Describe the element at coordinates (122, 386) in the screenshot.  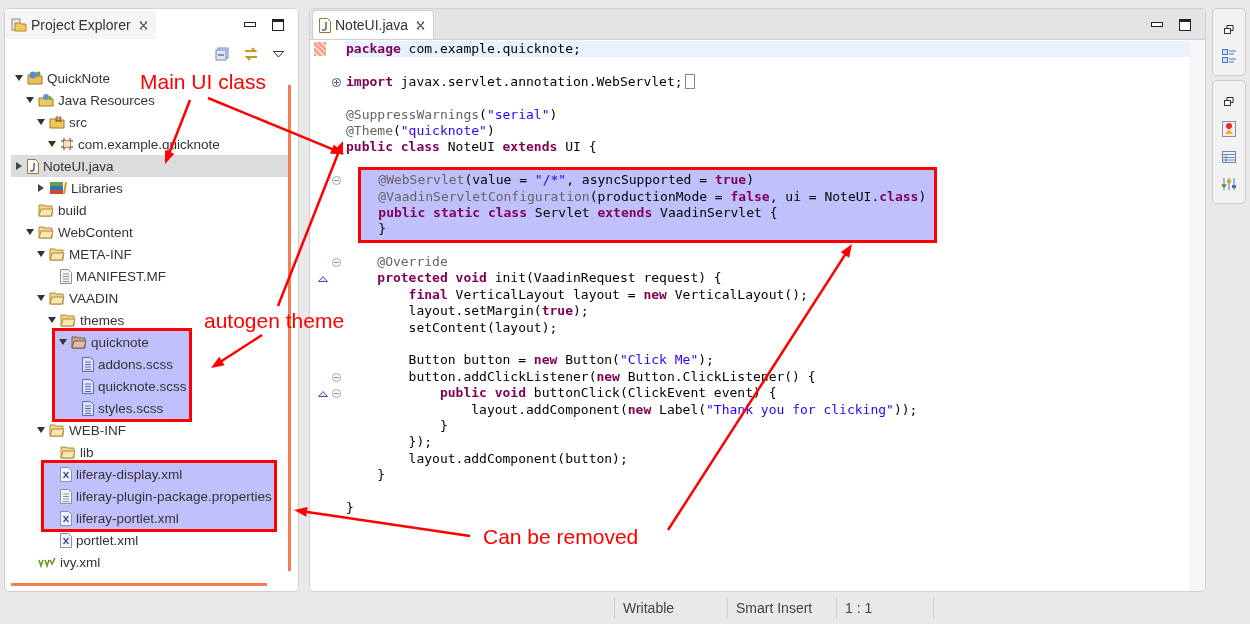
I see `tree-item: quicknote.scss` at that location.